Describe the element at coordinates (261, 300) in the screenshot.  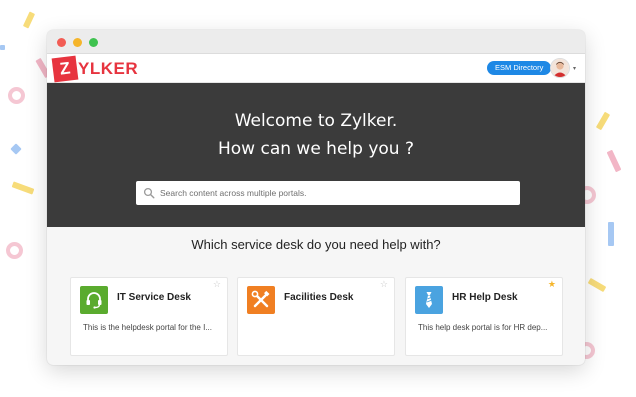
I see `tools-icon` at that location.